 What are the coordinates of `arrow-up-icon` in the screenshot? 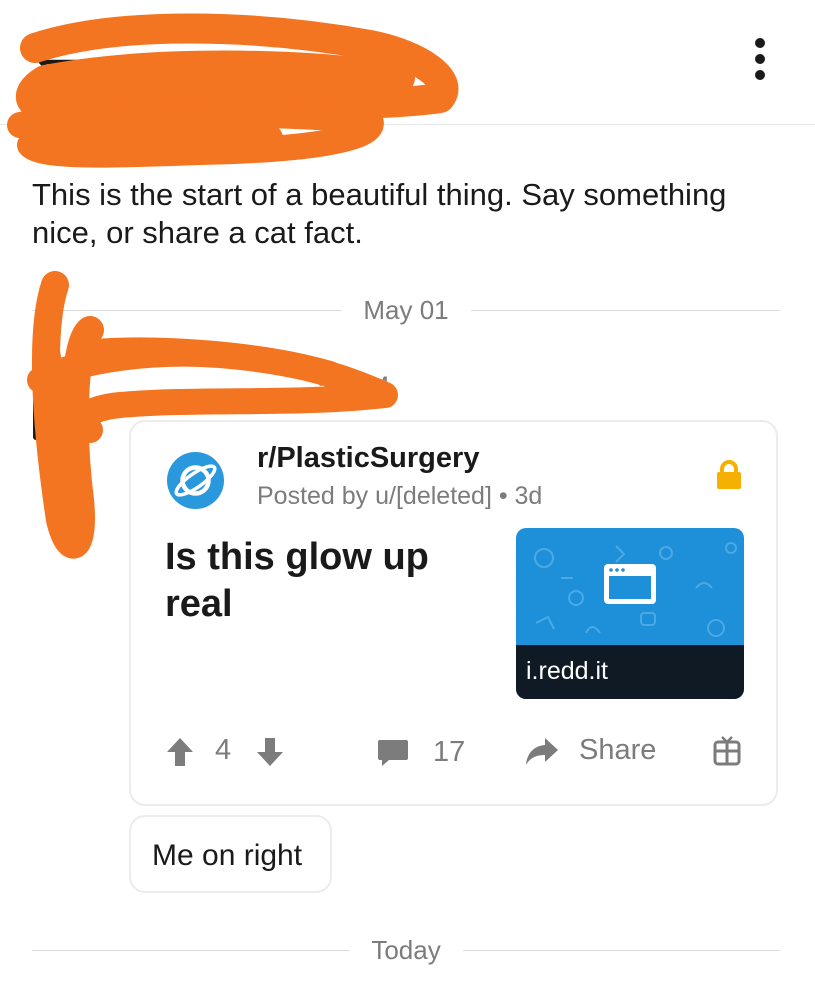 It's located at (180, 752).